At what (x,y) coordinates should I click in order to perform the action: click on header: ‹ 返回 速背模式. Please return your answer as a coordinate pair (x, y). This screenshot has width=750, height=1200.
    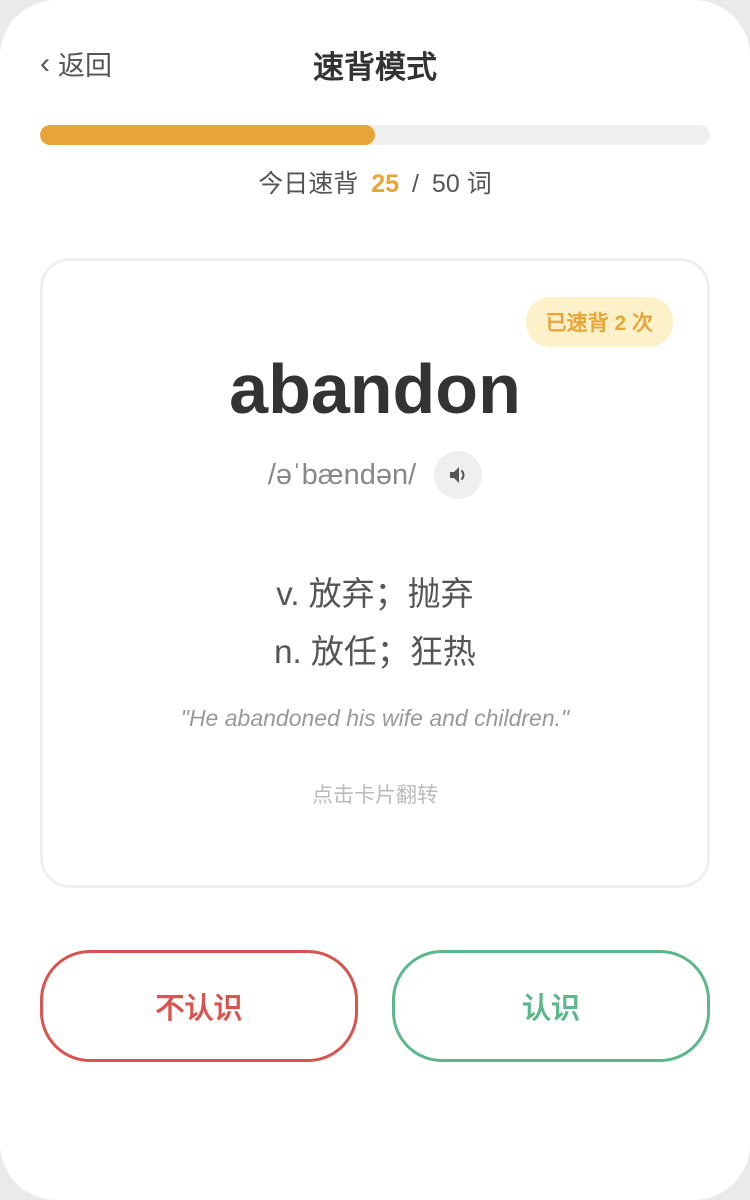
    Looking at the image, I should click on (375, 64).